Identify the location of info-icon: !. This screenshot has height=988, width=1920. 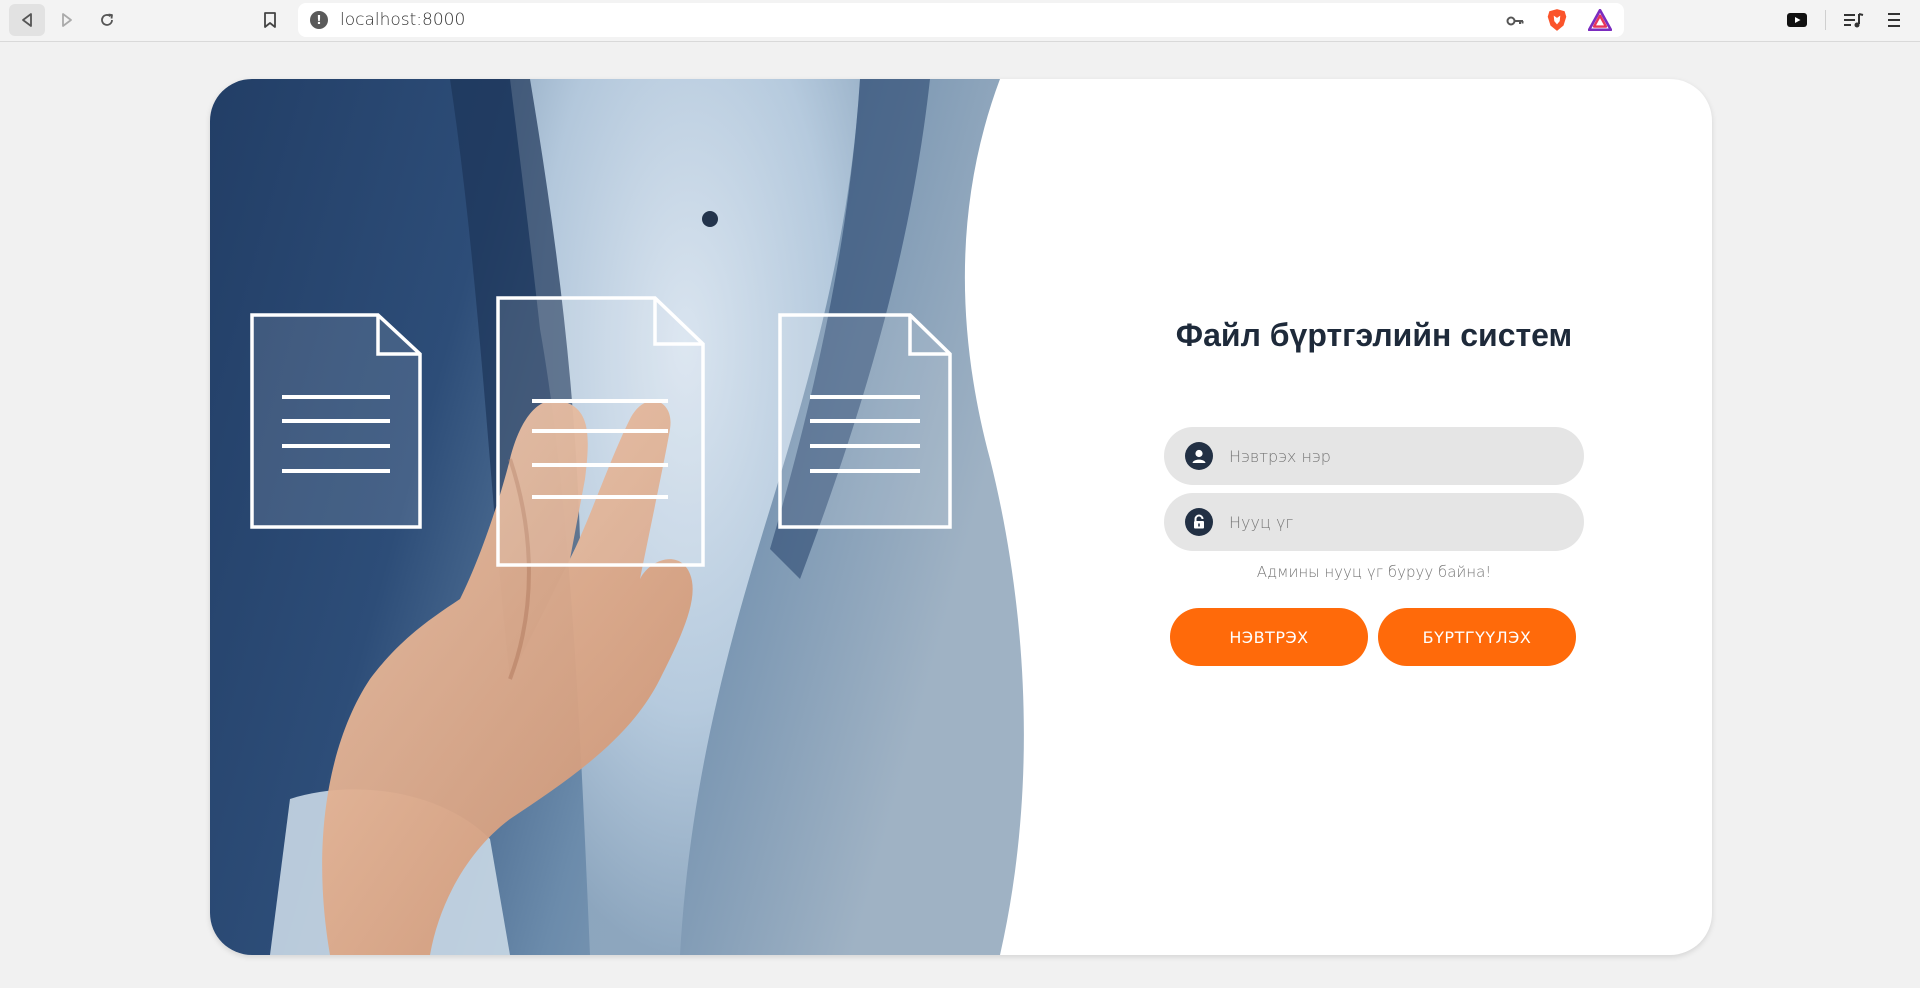
(319, 20).